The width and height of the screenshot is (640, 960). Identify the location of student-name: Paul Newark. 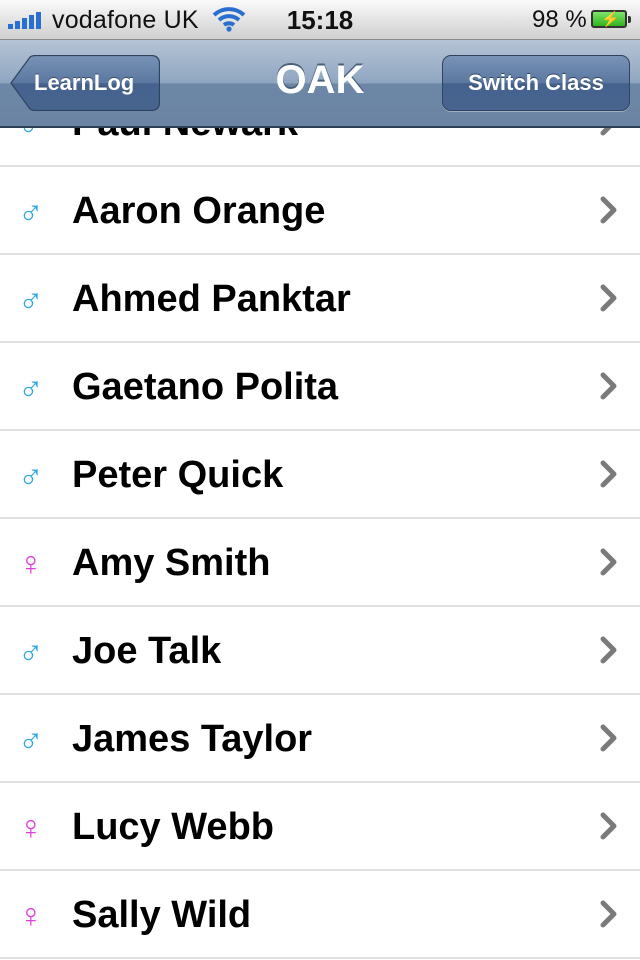
(185, 136).